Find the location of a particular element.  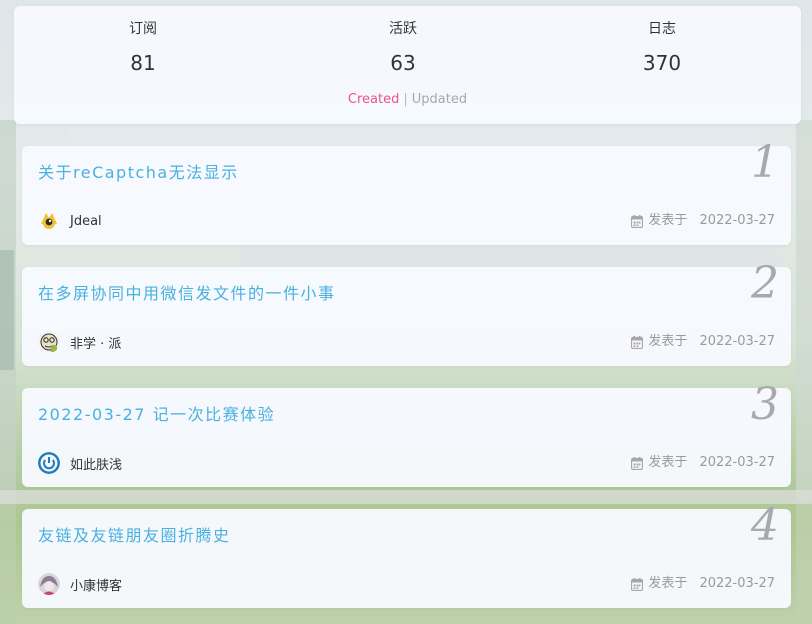

post-title-link: 在多屏协同中用微信发文件的一件小事 is located at coordinates (187, 294).